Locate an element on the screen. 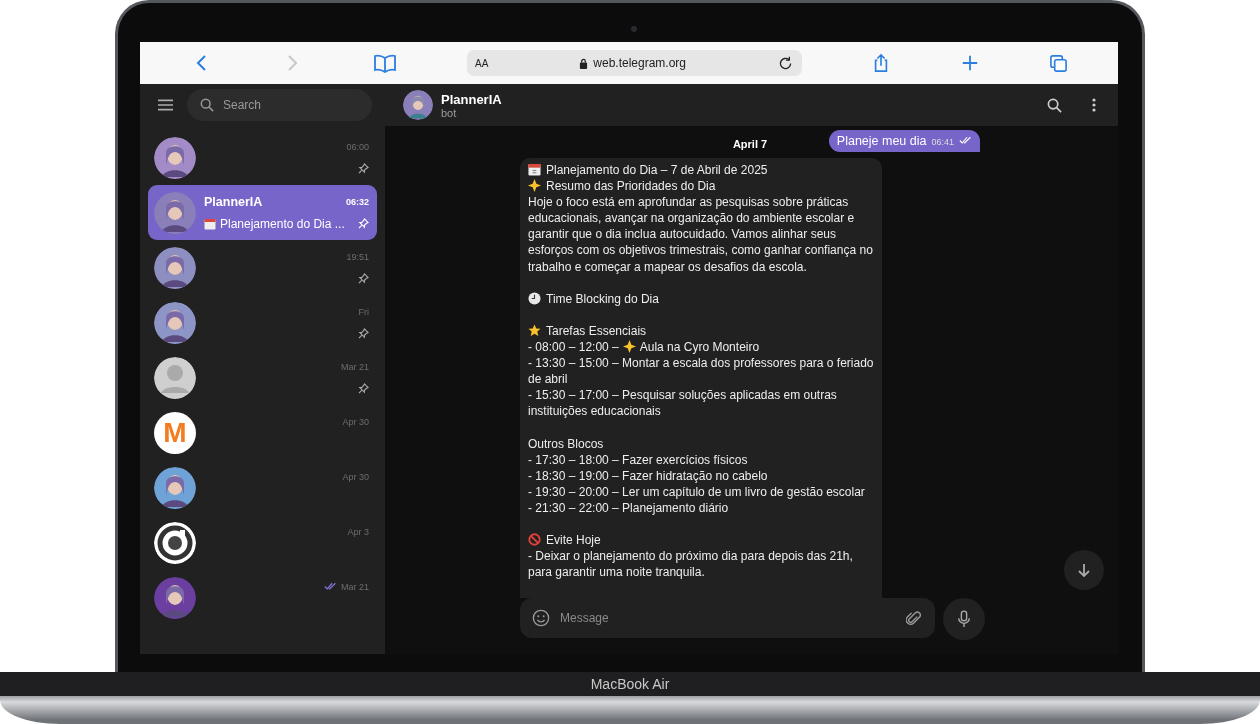  attach-icon is located at coordinates (913, 618).